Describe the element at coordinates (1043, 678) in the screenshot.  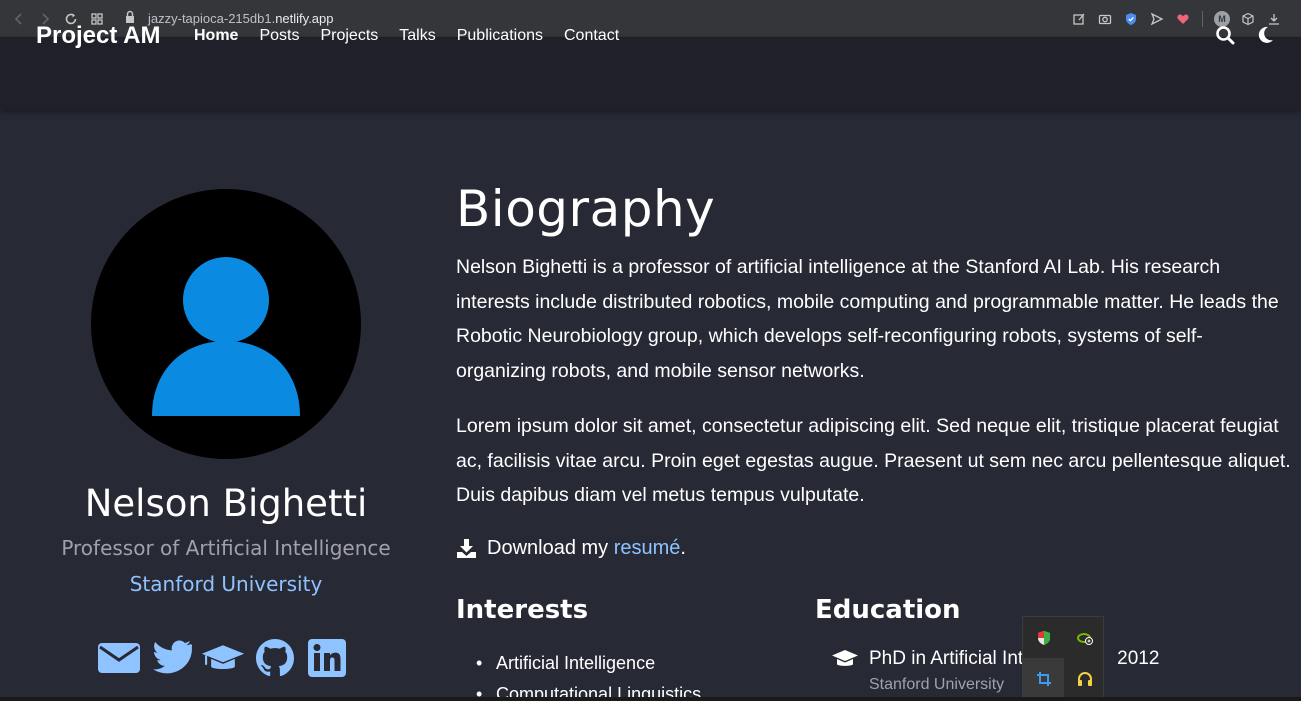
I see `snipping-tool-icon` at that location.